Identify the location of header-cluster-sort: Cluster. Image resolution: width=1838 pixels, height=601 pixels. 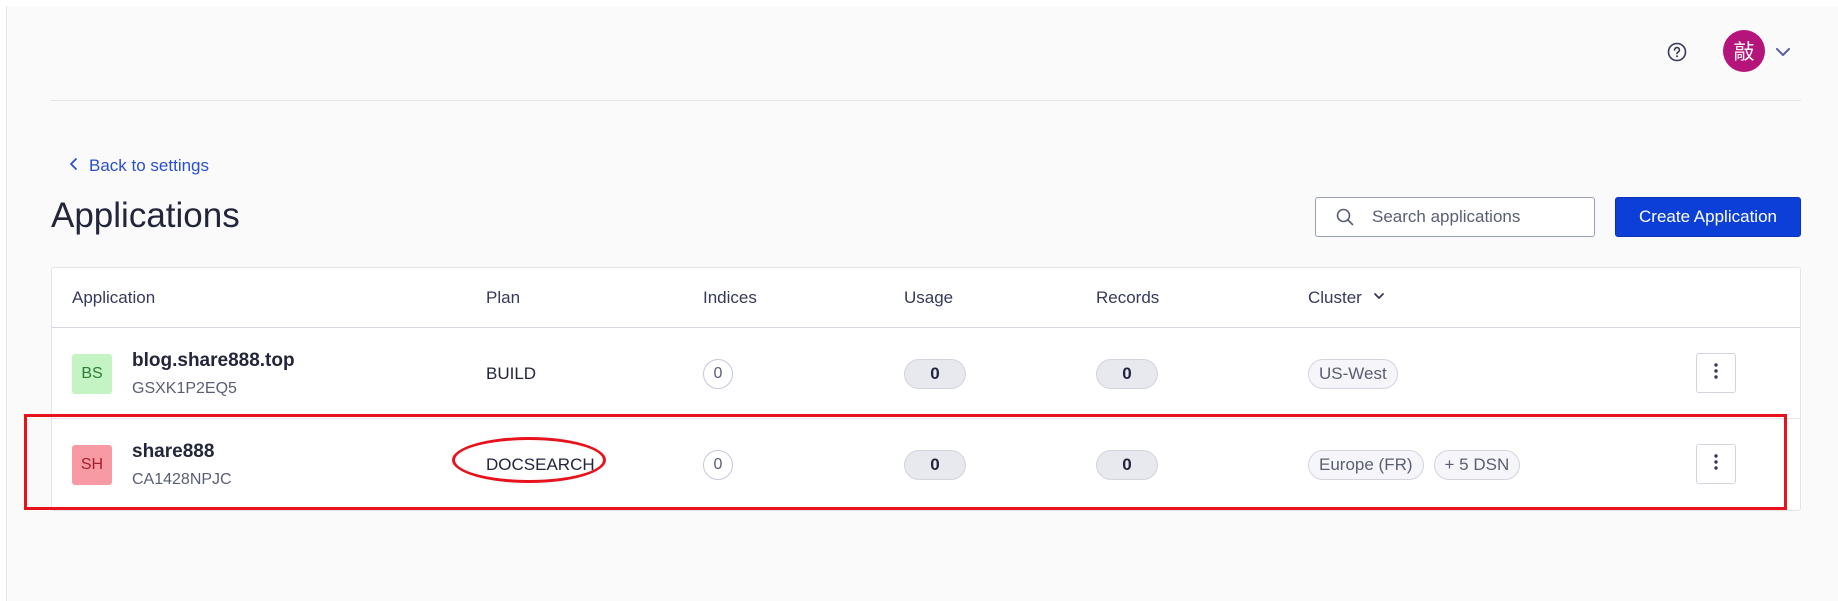
(1347, 298).